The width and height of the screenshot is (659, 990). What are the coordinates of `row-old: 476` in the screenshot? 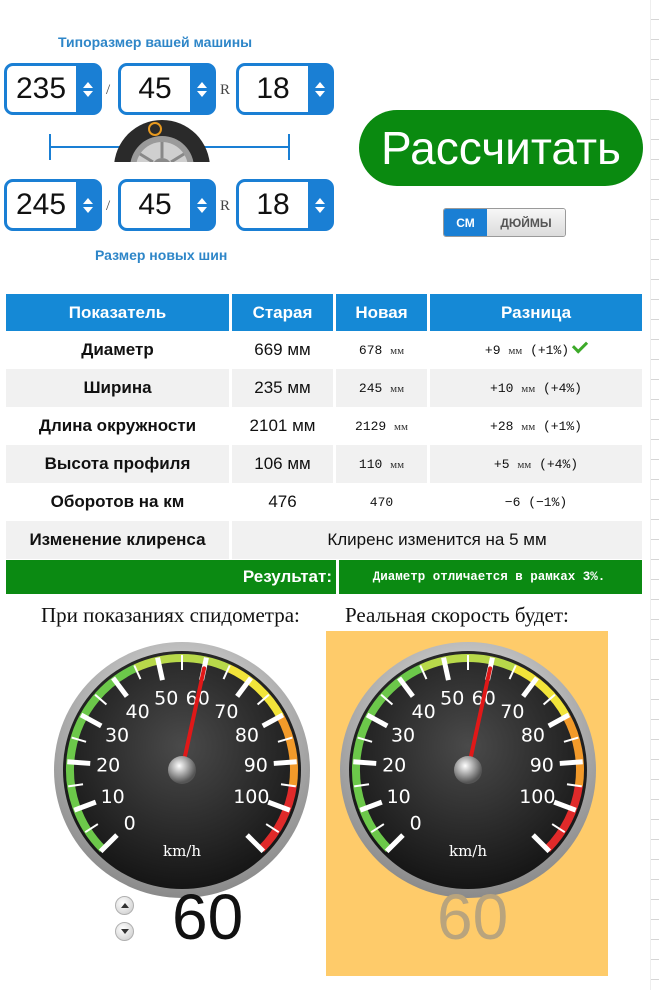 It's located at (284, 502).